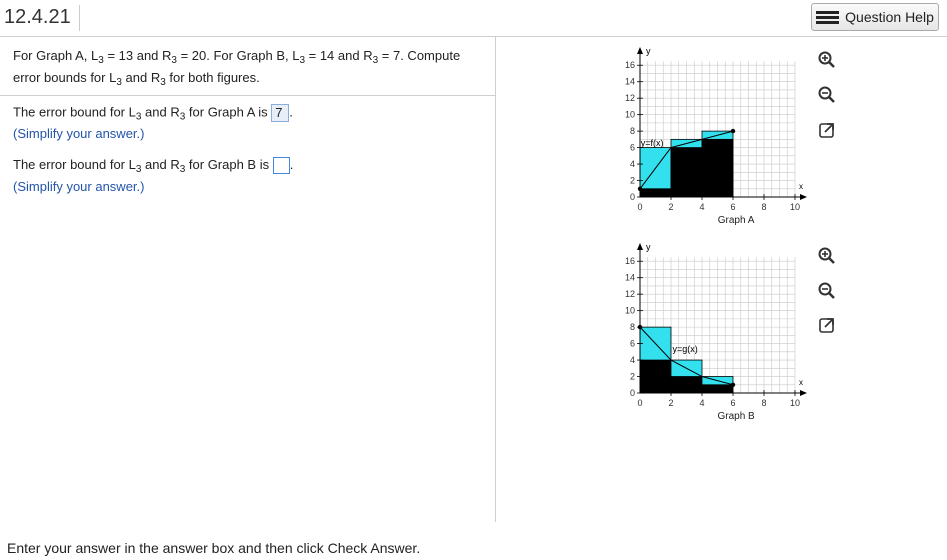  Describe the element at coordinates (42, 18) in the screenshot. I see `question-number: 12.4.21` at that location.